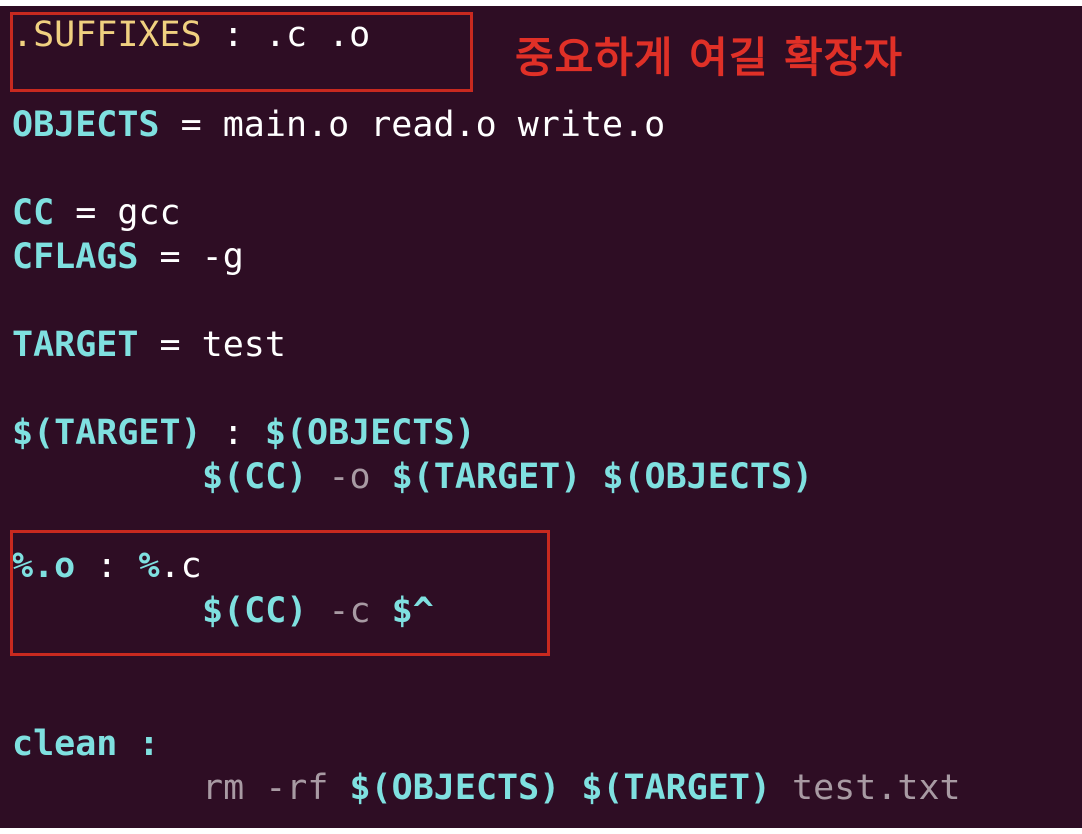 Image resolution: width=1082 pixels, height=834 pixels. I want to click on target-cmd-target: $(TARGET), so click(486, 477).